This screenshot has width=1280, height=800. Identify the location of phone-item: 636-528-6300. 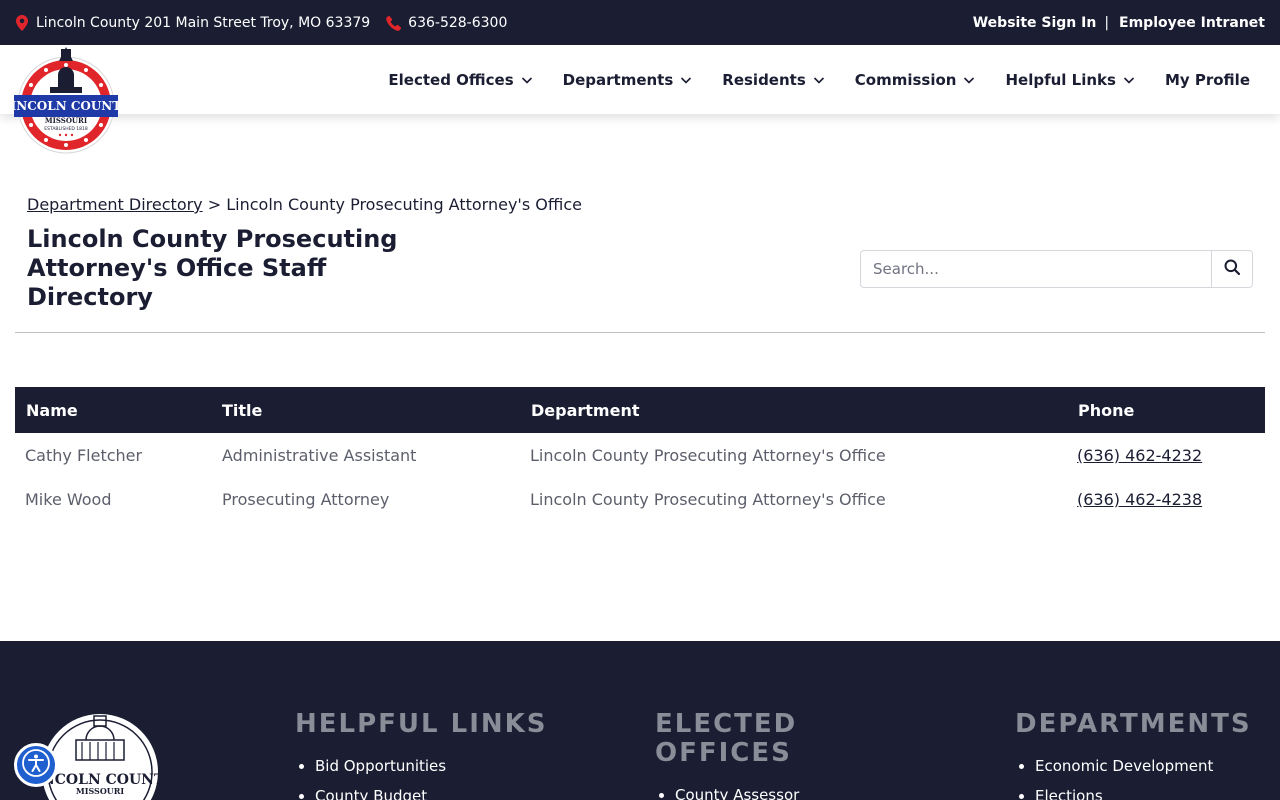
(446, 23).